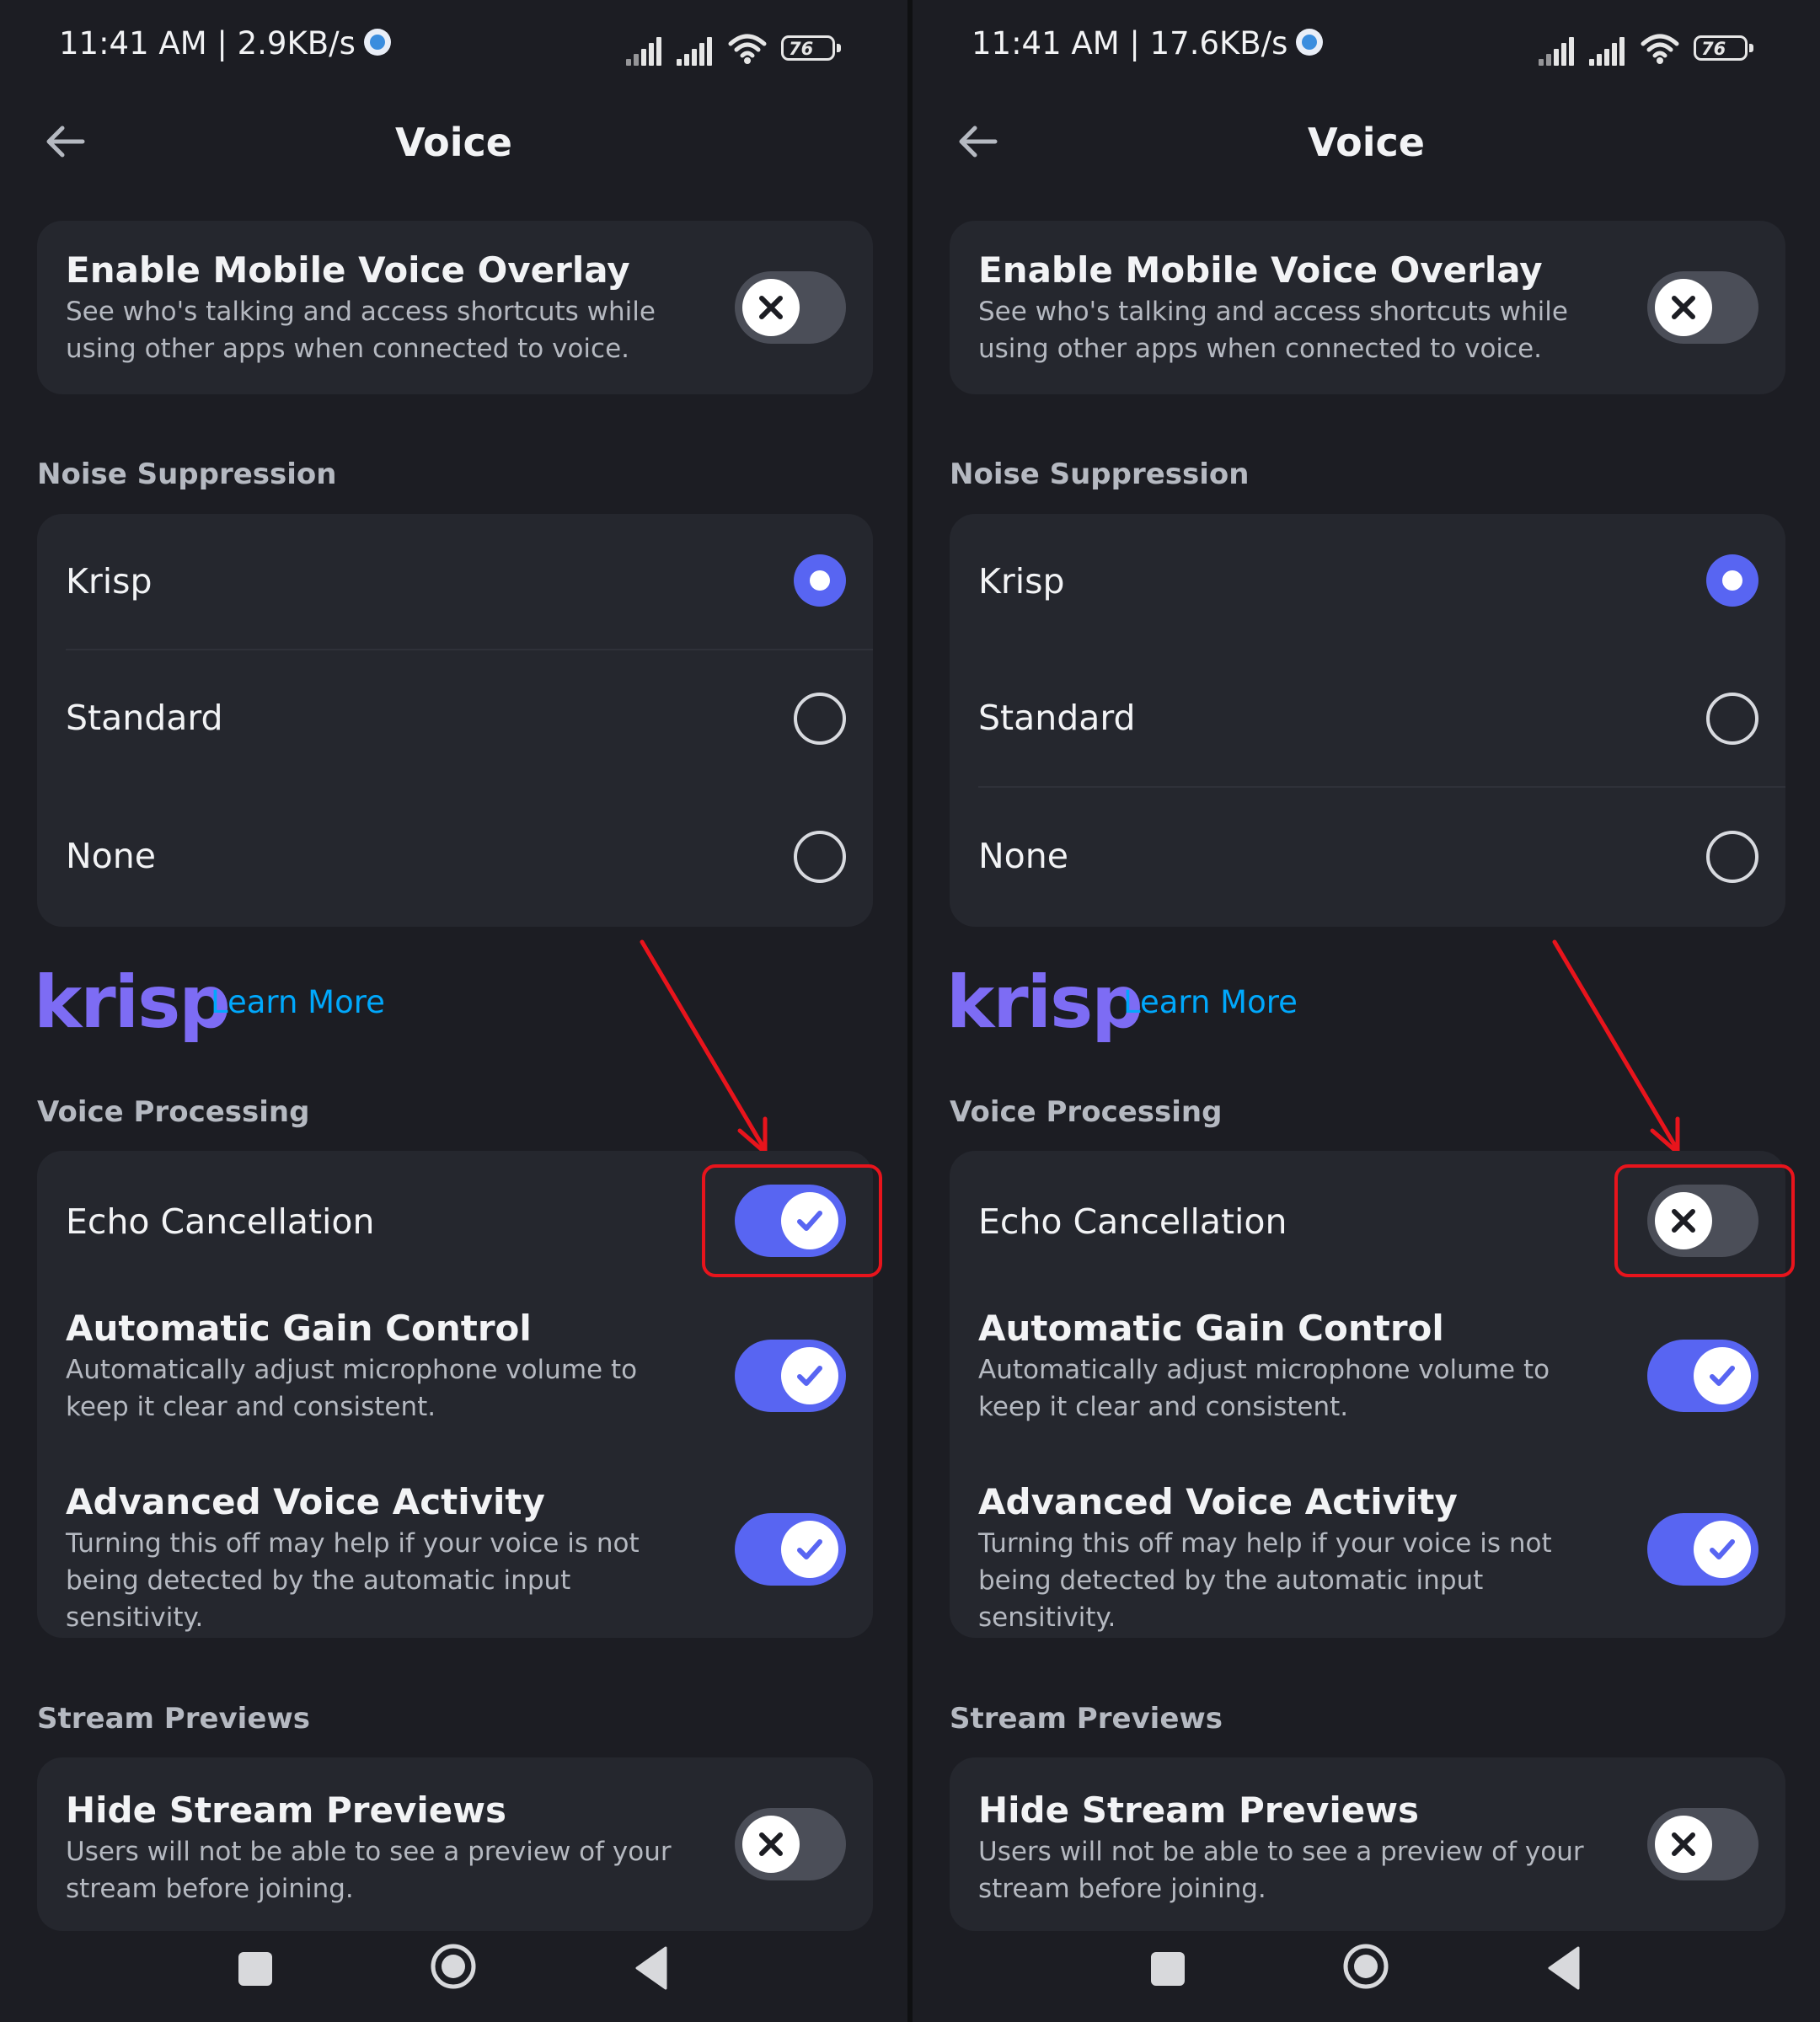 This screenshot has width=1820, height=2022. What do you see at coordinates (1381, 787) in the screenshot?
I see `divider` at bounding box center [1381, 787].